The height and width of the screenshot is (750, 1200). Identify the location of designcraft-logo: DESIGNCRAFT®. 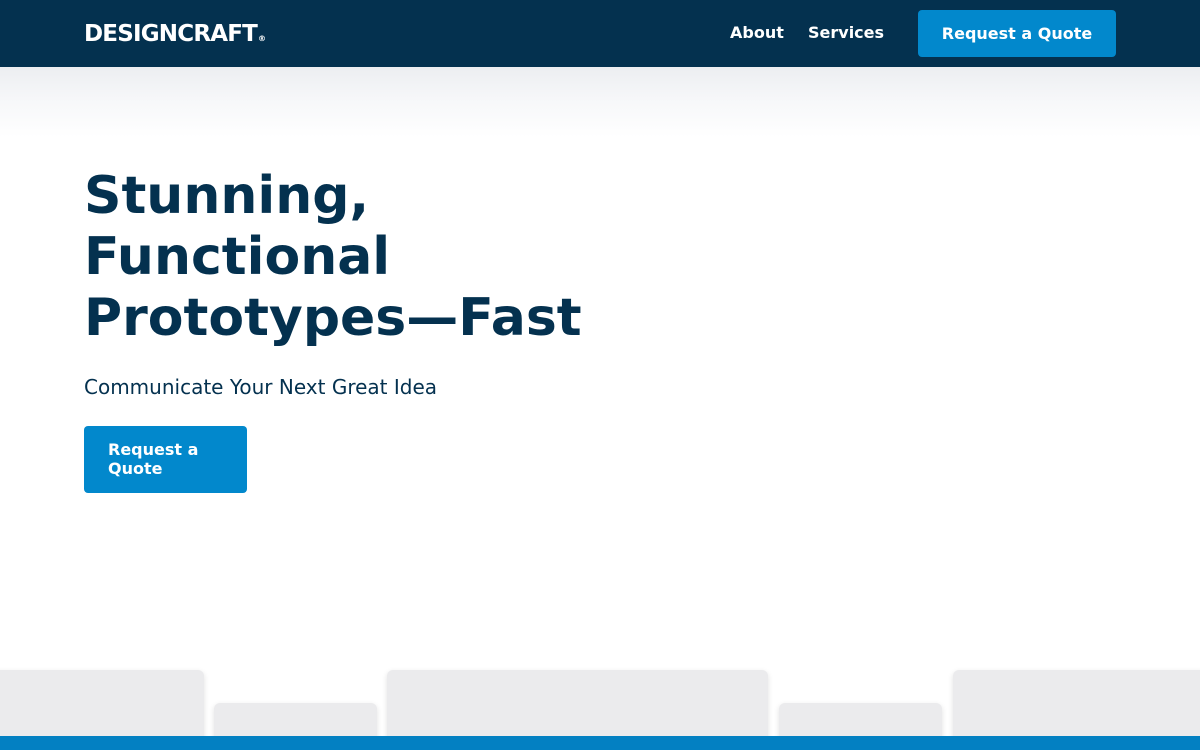
(175, 36).